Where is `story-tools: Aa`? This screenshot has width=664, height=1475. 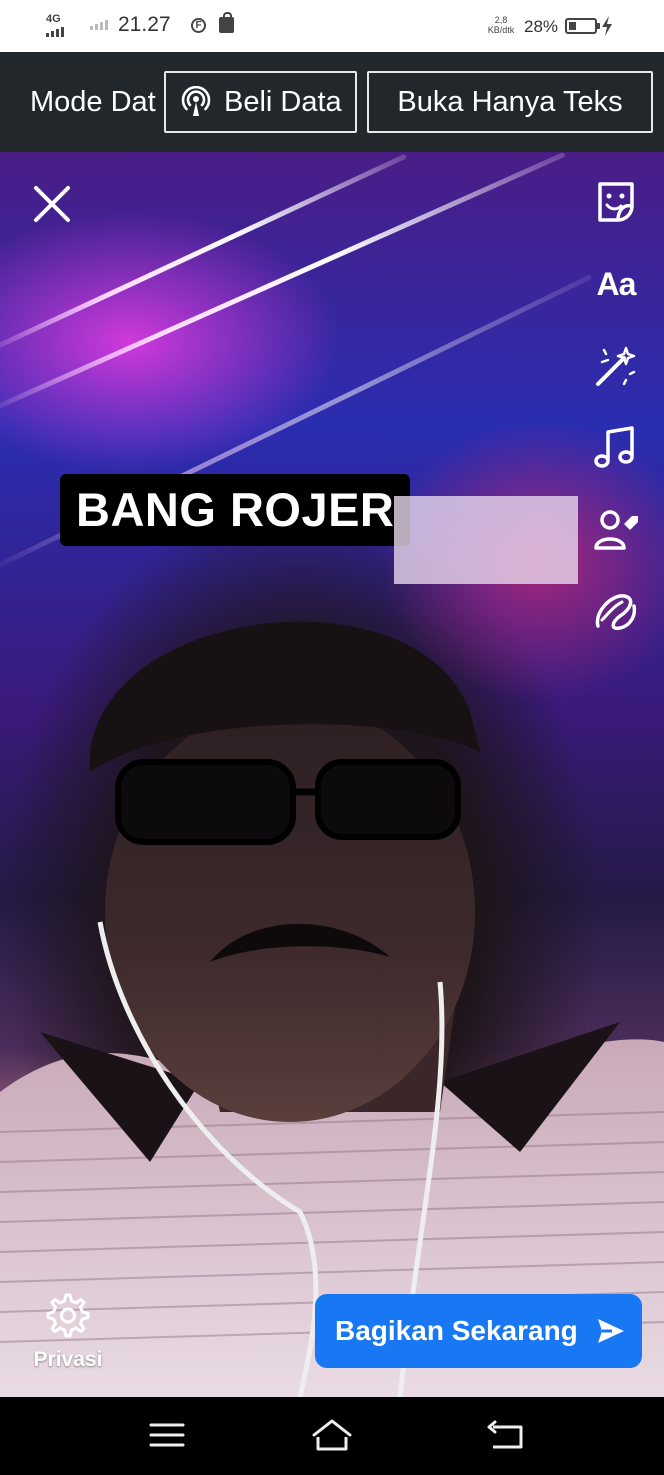
story-tools: Aa is located at coordinates (617, 422).